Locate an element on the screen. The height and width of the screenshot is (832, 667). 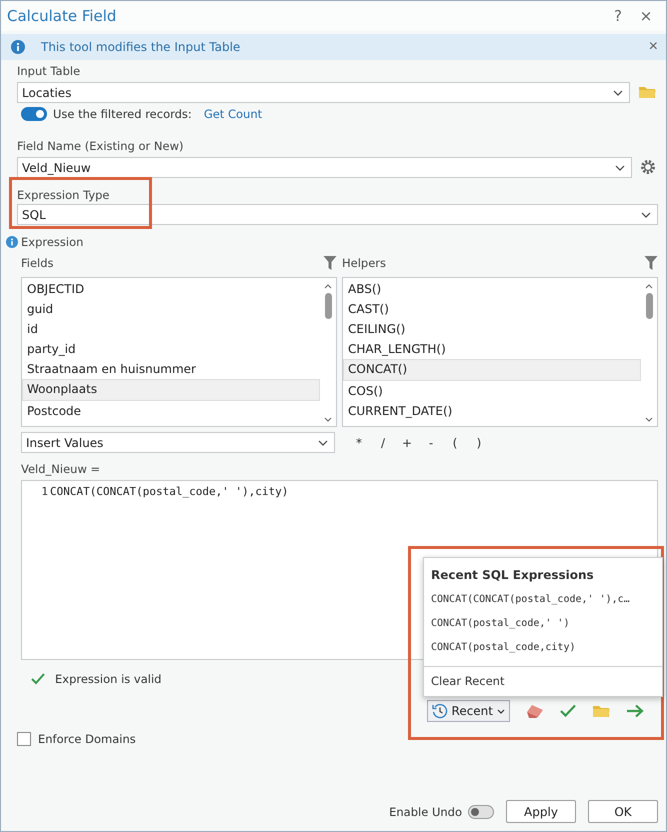
field-name-dropdown: Veld_Nieuw is located at coordinates (324, 167).